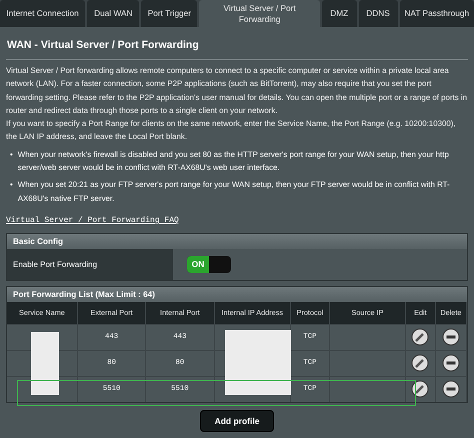 Image resolution: width=474 pixels, height=438 pixels. What do you see at coordinates (259, 13) in the screenshot?
I see `tab: Virtual Server / Port Forwarding` at bounding box center [259, 13].